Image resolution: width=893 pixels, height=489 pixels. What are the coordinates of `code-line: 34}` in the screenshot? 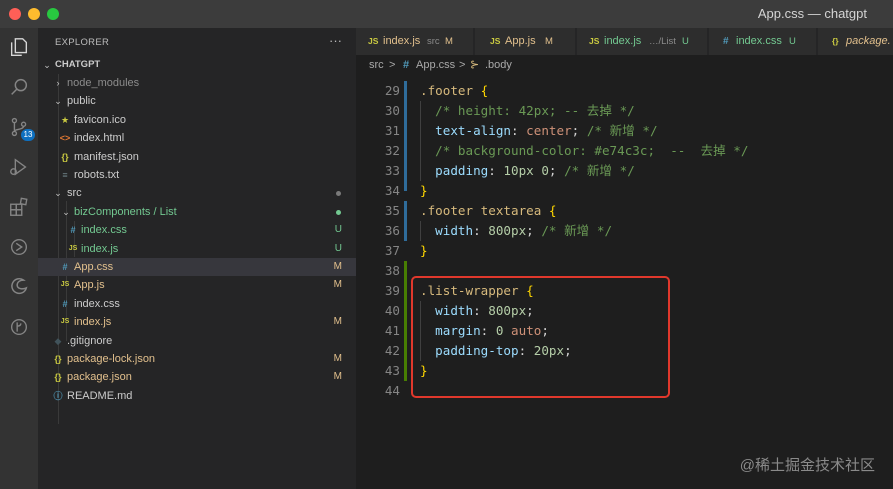 It's located at (624, 191).